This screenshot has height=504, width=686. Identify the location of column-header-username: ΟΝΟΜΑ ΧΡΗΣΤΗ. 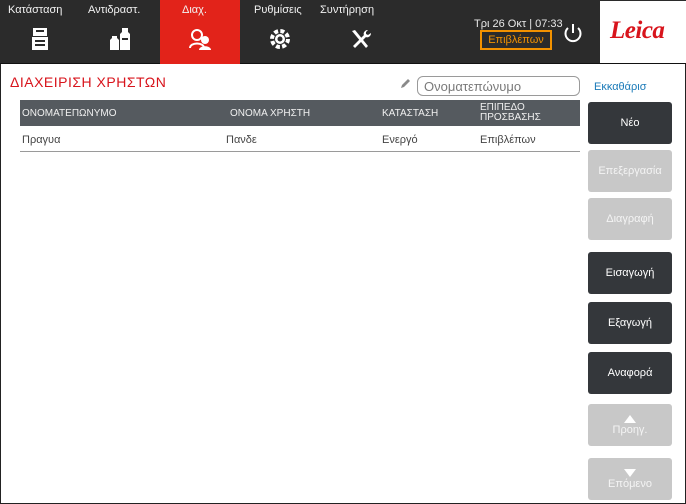
(270, 113).